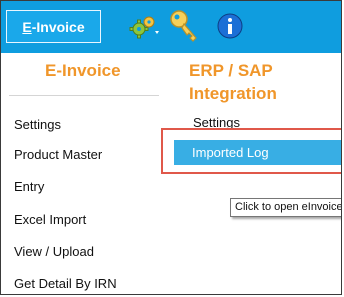 Image resolution: width=344 pixels, height=297 pixels. I want to click on info-icon, so click(230, 28).